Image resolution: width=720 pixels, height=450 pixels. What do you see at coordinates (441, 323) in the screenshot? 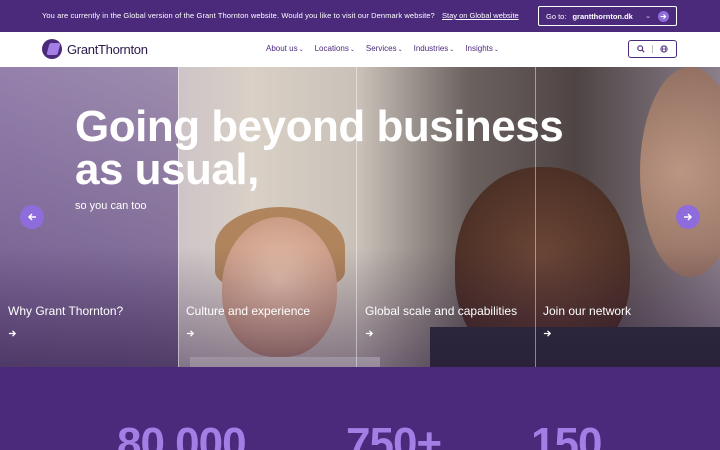
I see `panel-global-scale: Global scale and capabilities` at bounding box center [441, 323].